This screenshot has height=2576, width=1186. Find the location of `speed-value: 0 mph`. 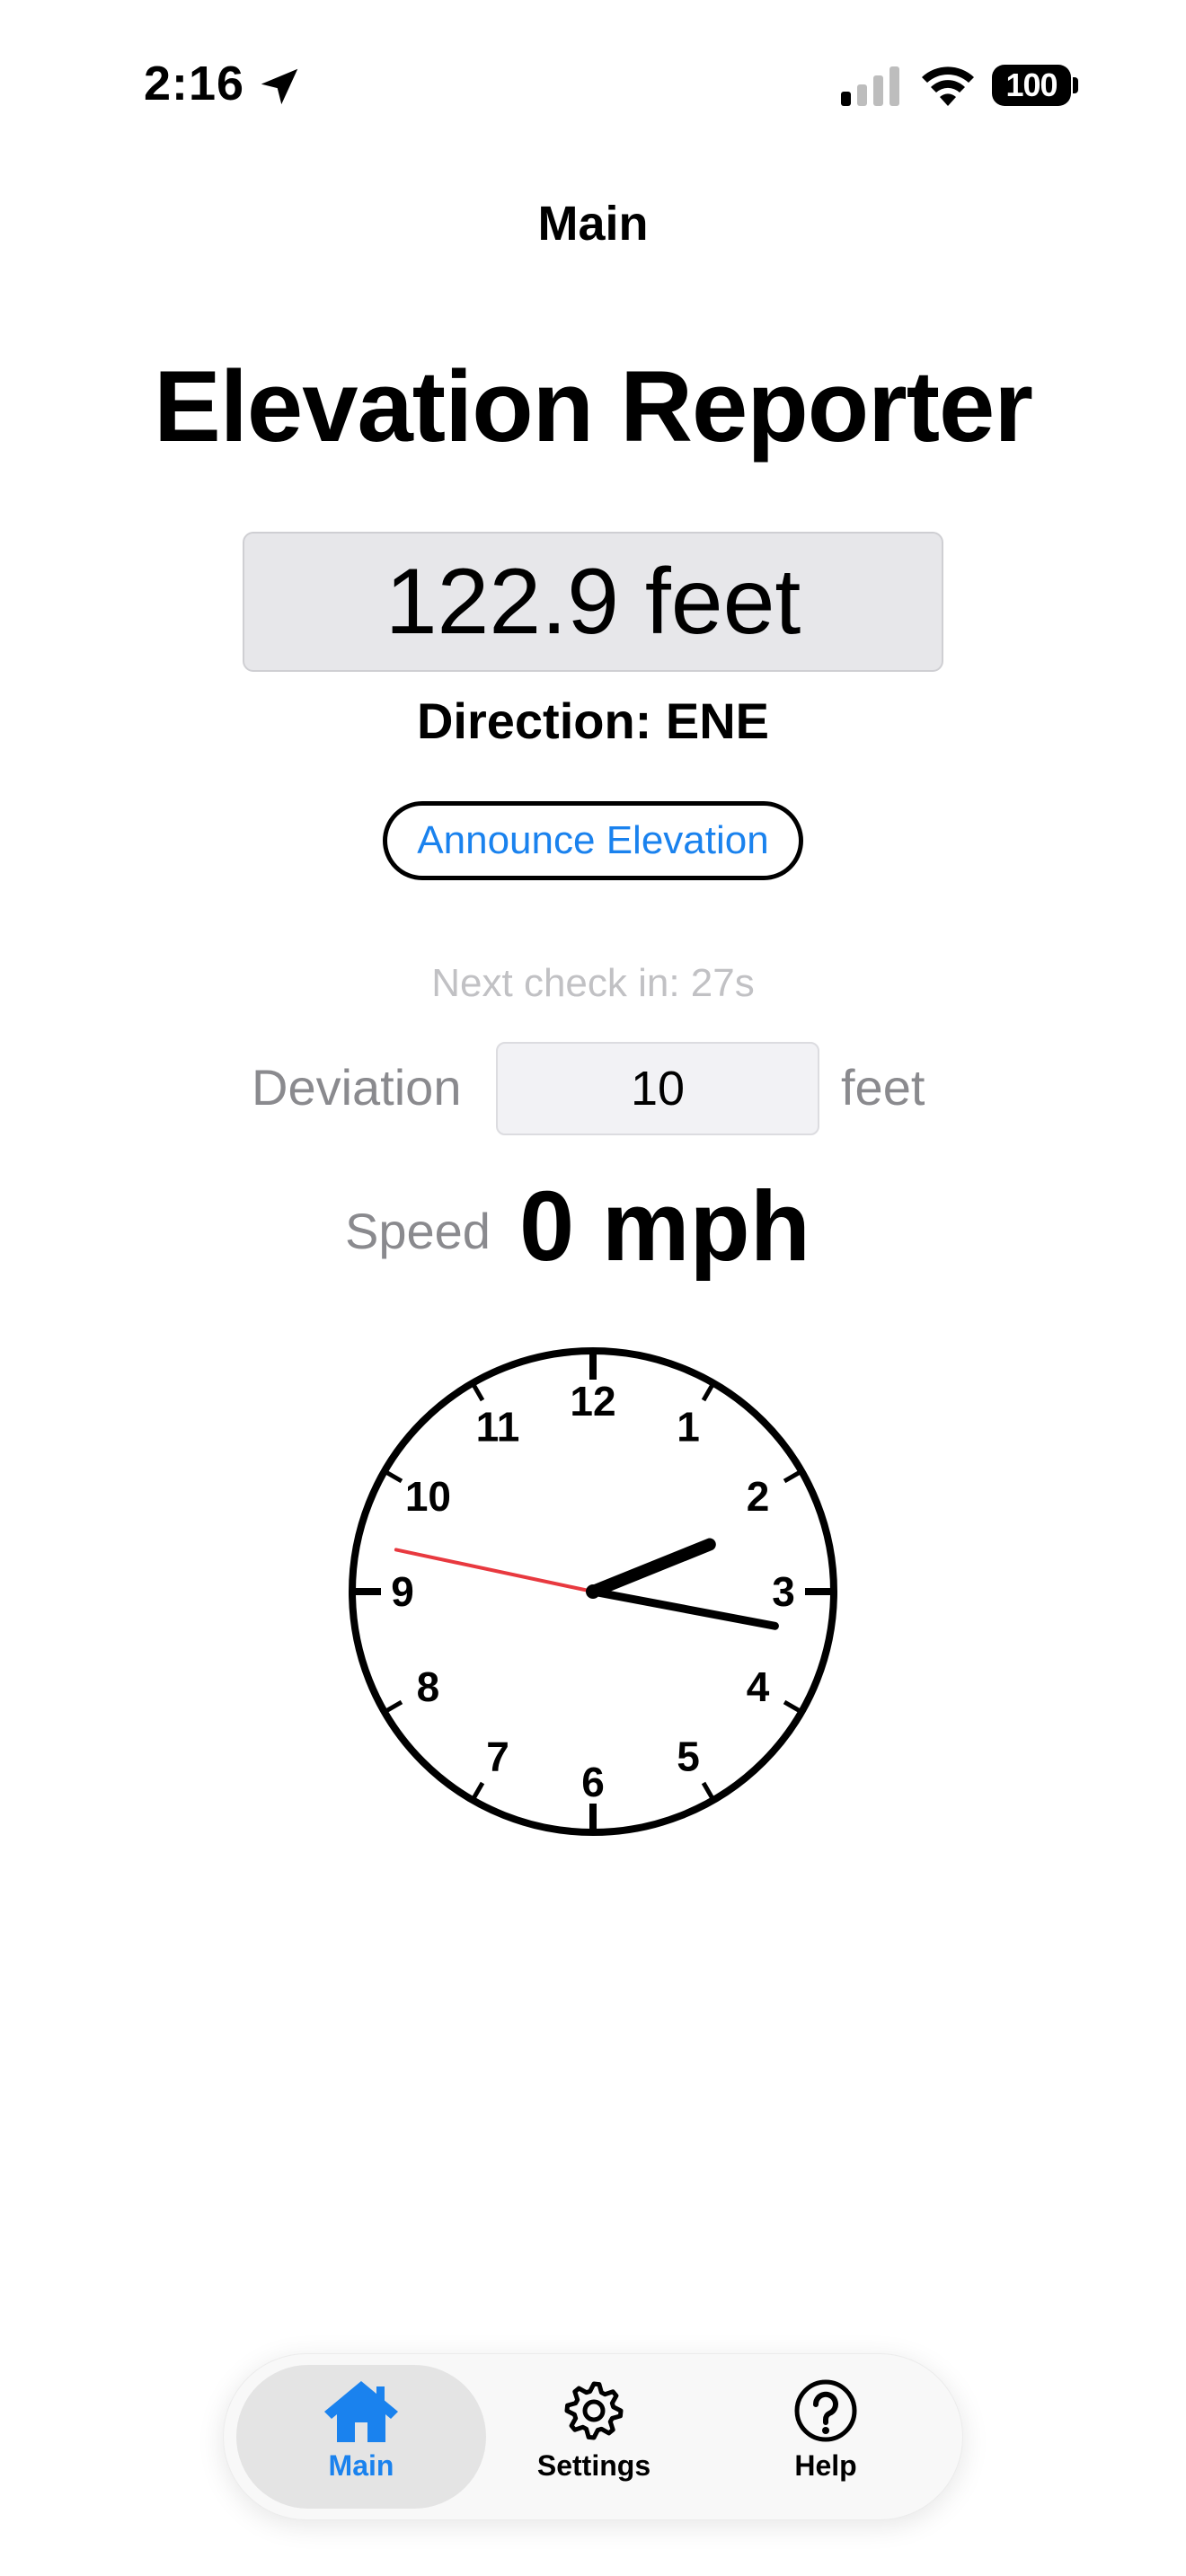

speed-value: 0 mph is located at coordinates (664, 1226).